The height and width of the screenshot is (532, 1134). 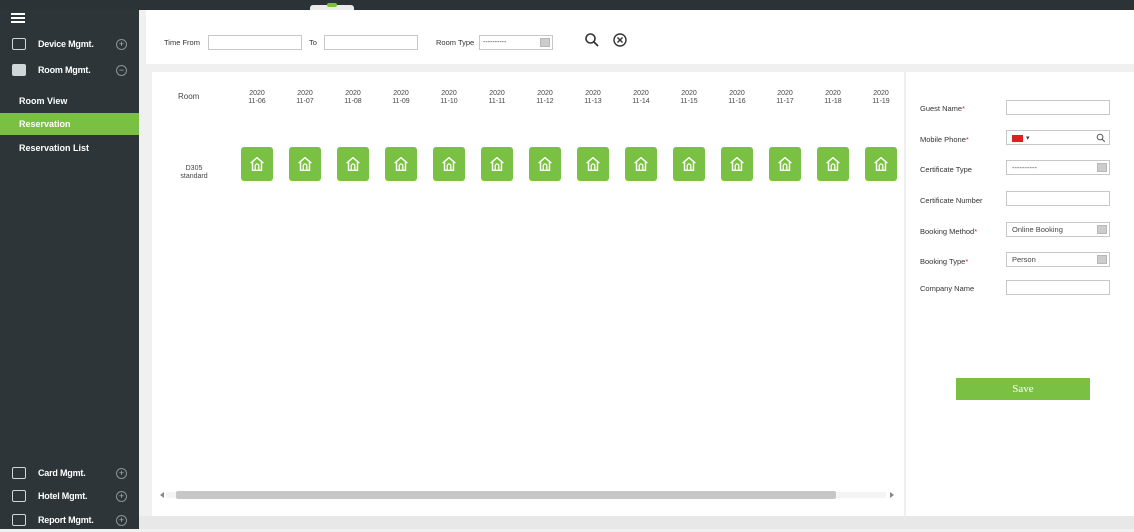 I want to click on flag-dropdown-icon: ▾, so click(x=1028, y=138).